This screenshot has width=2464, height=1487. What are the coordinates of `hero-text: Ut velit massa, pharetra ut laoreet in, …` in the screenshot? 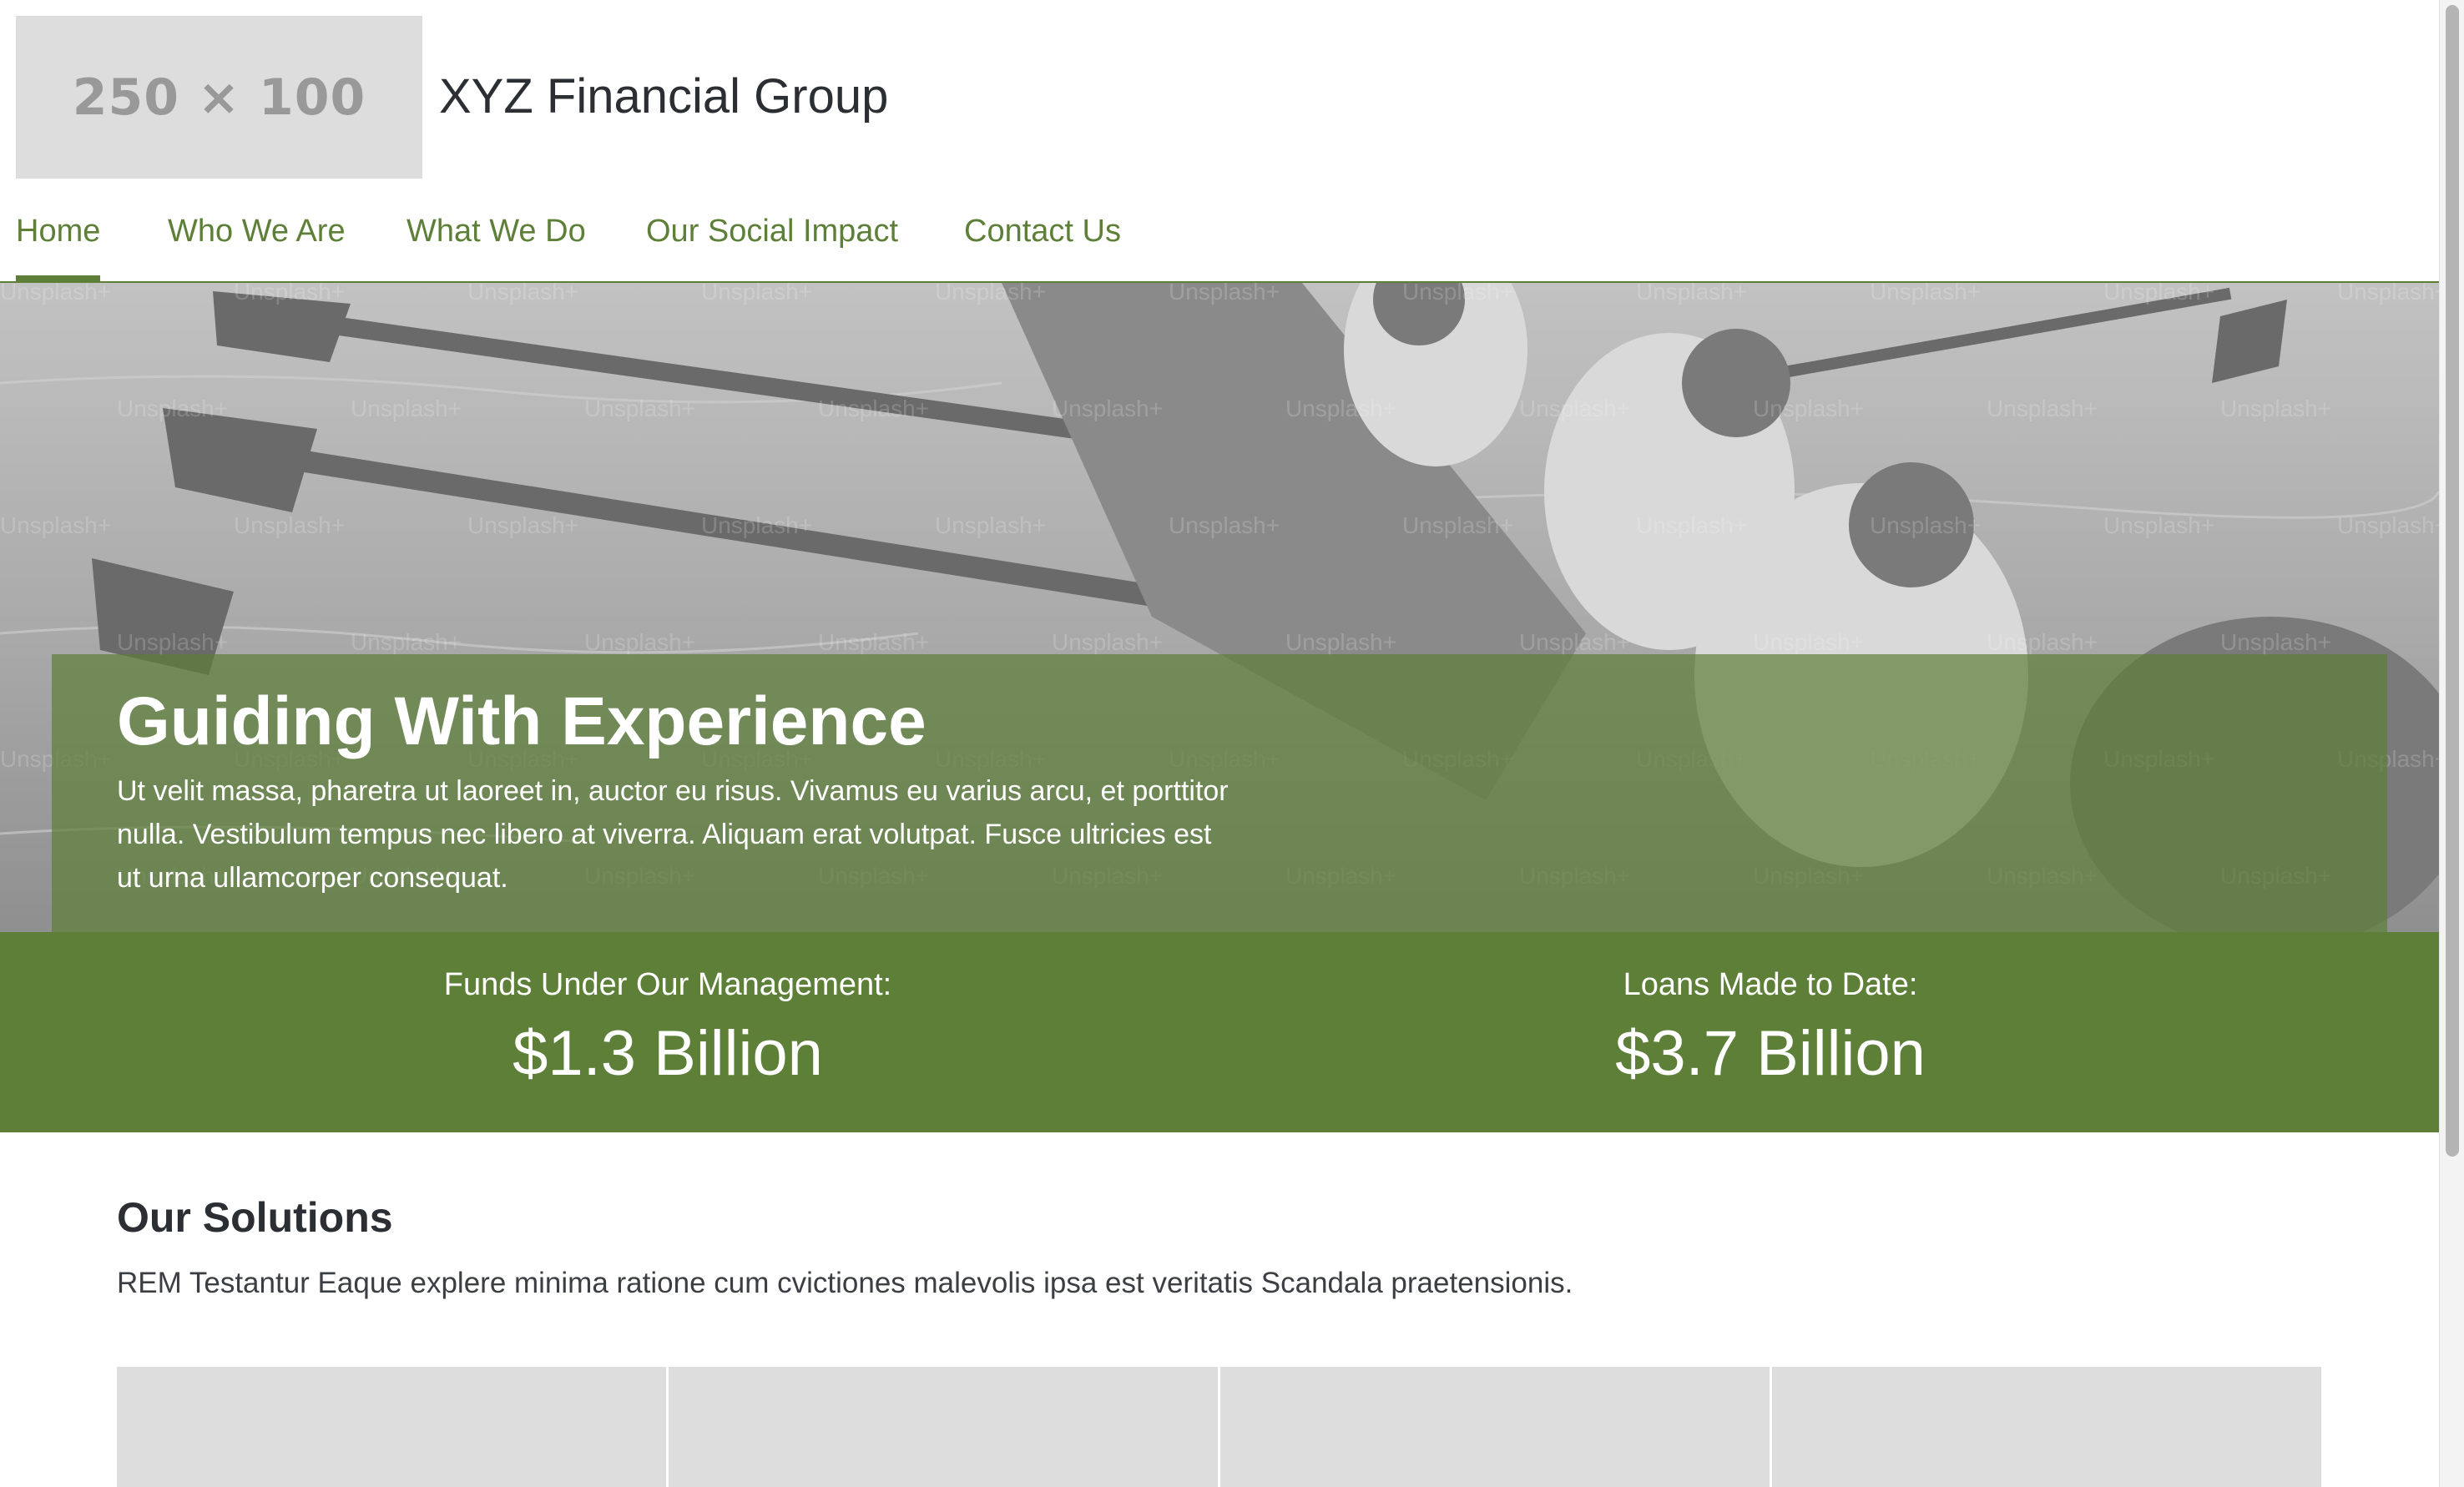 It's located at (673, 835).